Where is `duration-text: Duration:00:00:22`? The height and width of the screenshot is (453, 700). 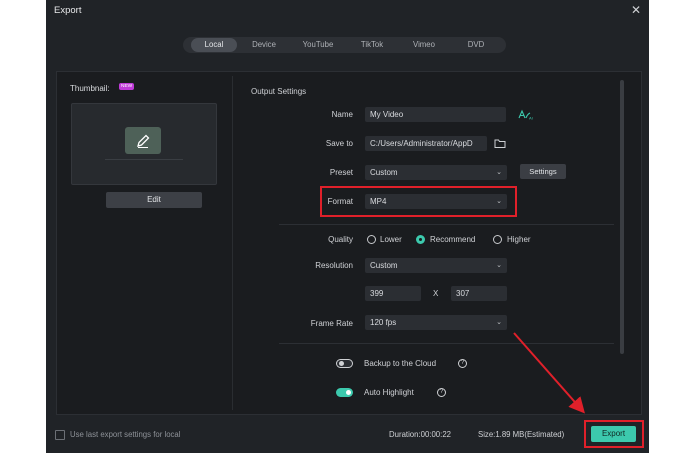 duration-text: Duration:00:00:22 is located at coordinates (420, 434).